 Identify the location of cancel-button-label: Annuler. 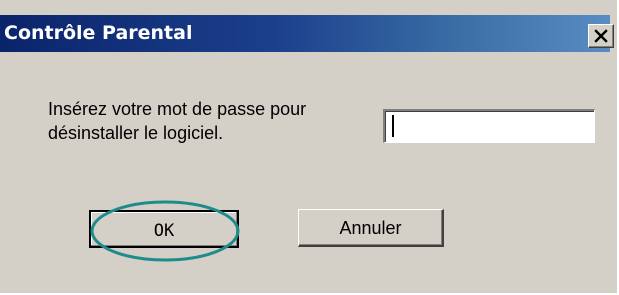
(370, 228).